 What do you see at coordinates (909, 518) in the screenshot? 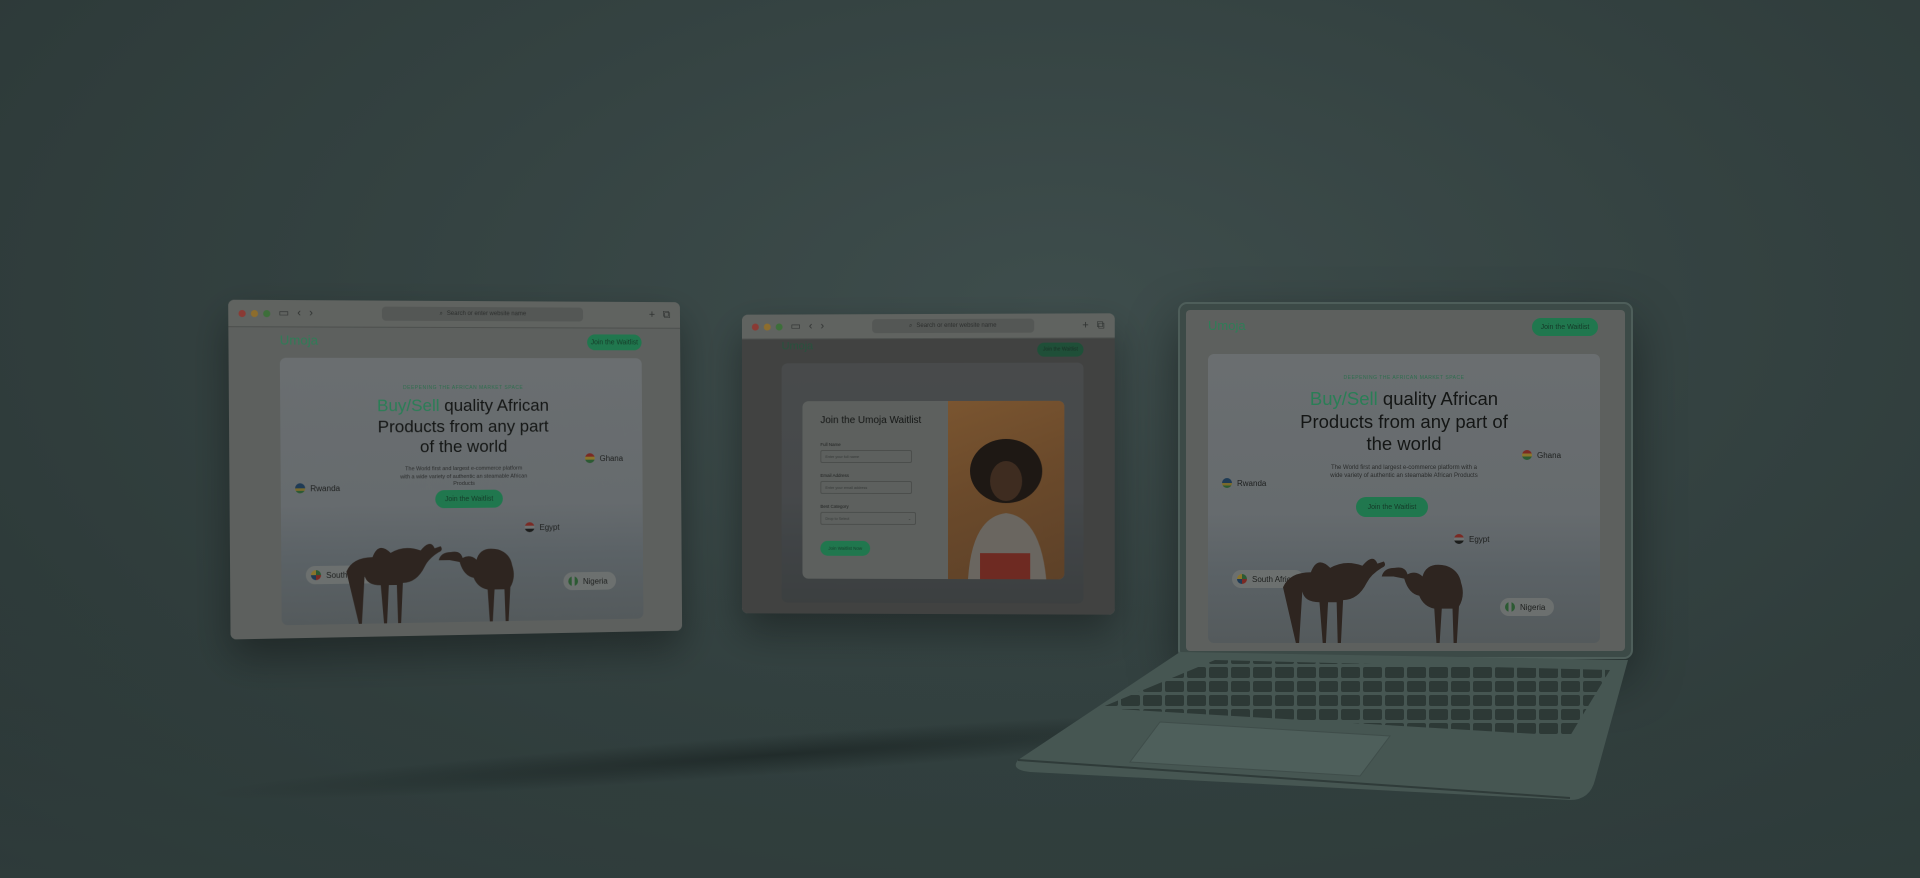
I see `chevron-down-icon: ⌄` at bounding box center [909, 518].